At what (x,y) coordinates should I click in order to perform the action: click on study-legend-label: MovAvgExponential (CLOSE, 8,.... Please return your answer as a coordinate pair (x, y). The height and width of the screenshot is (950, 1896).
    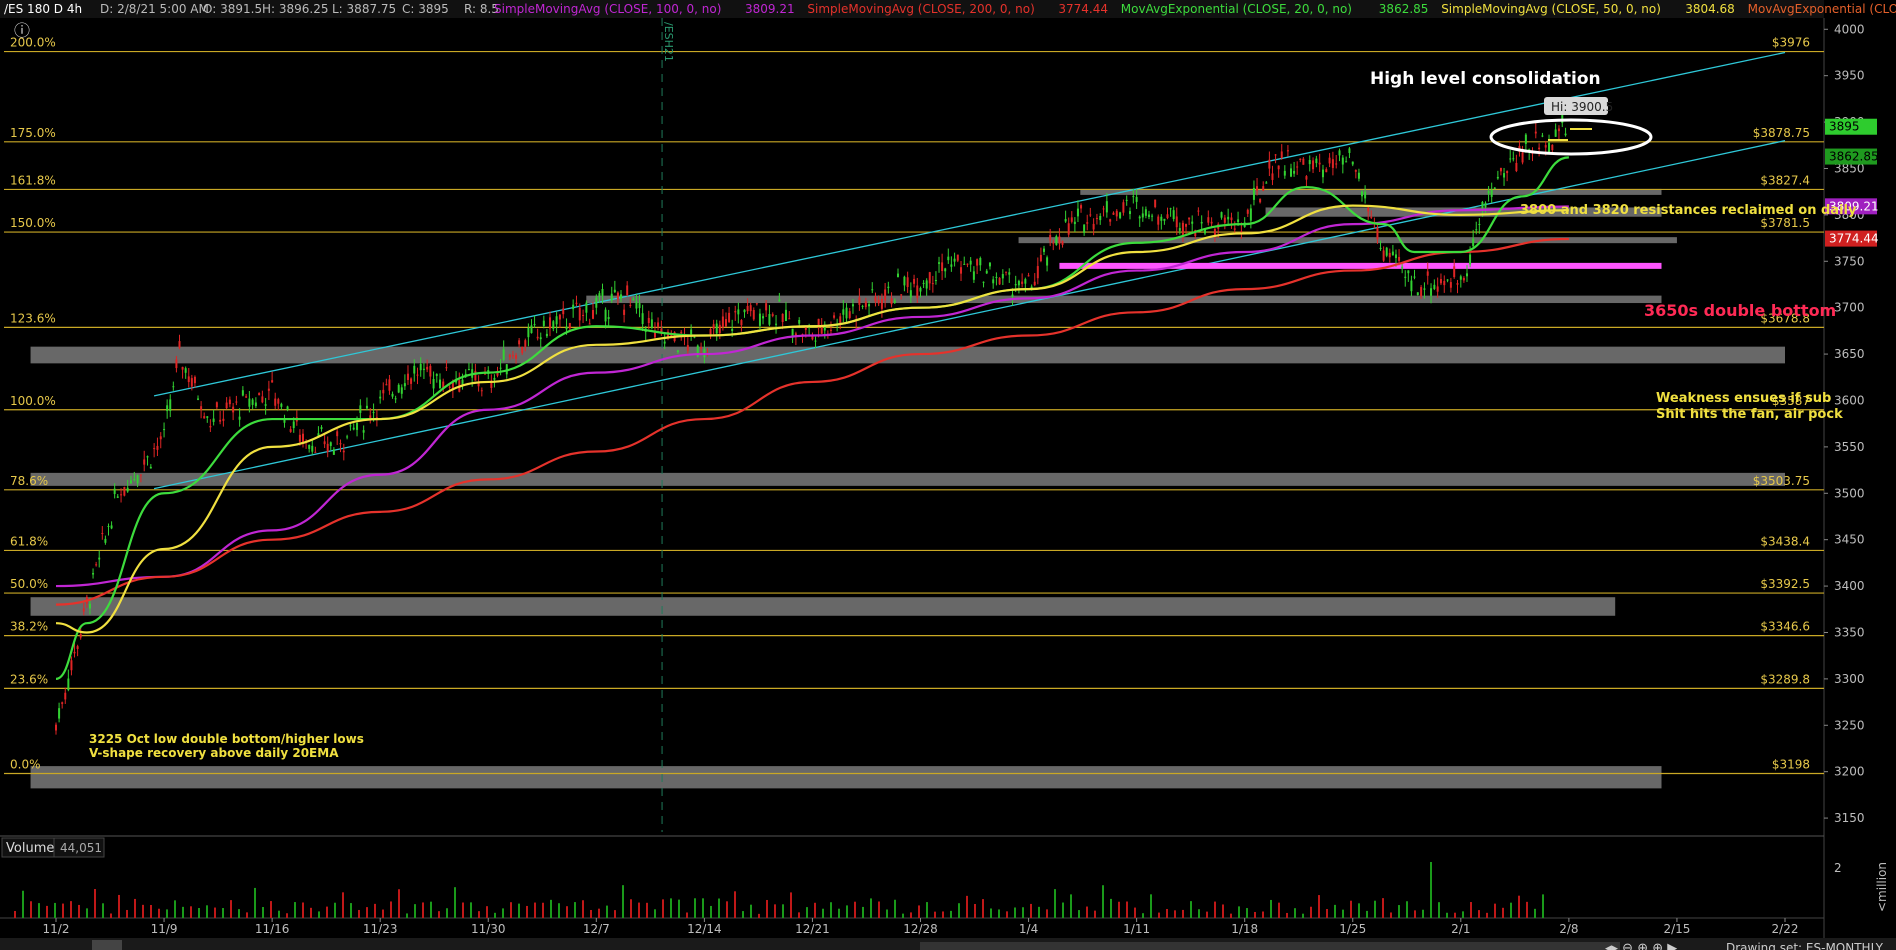
    Looking at the image, I should click on (1822, 9).